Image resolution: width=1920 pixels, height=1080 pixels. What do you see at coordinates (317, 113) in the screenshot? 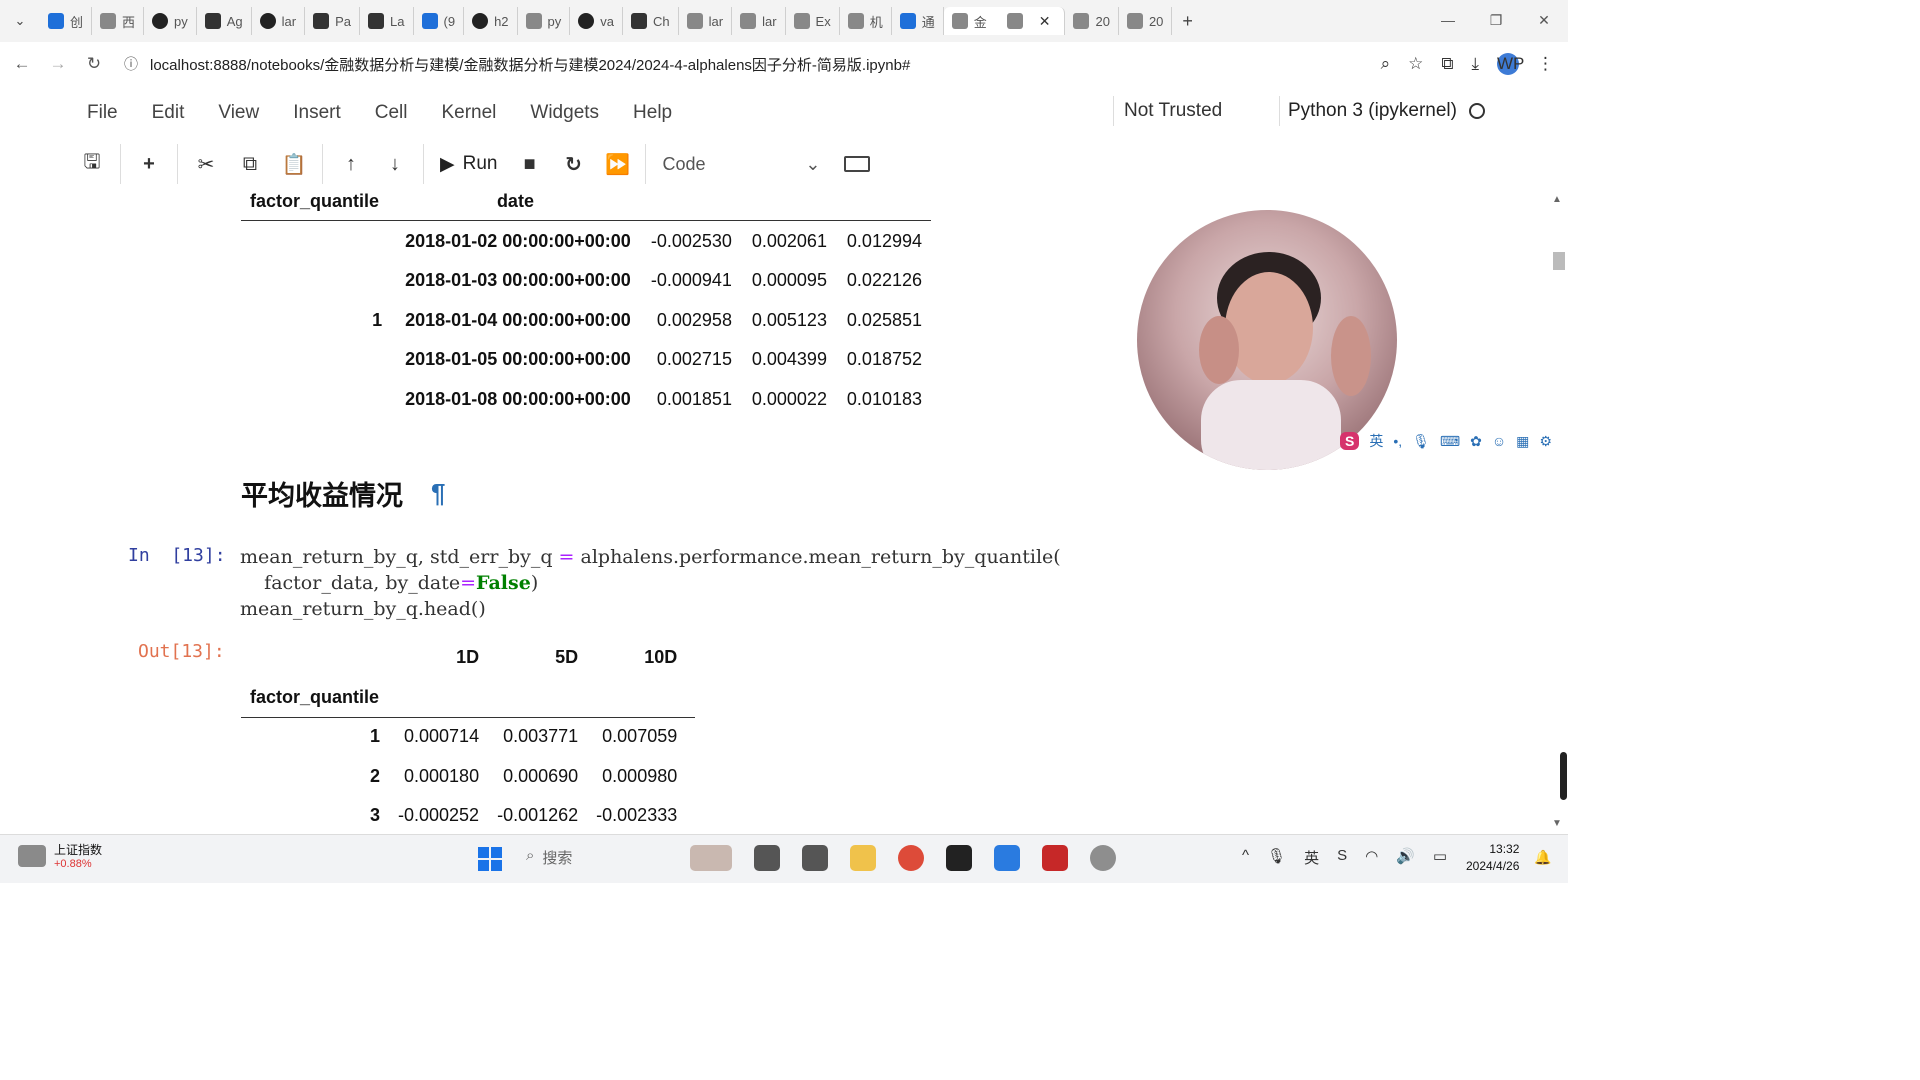
I see `menu-insert: Insert` at bounding box center [317, 113].